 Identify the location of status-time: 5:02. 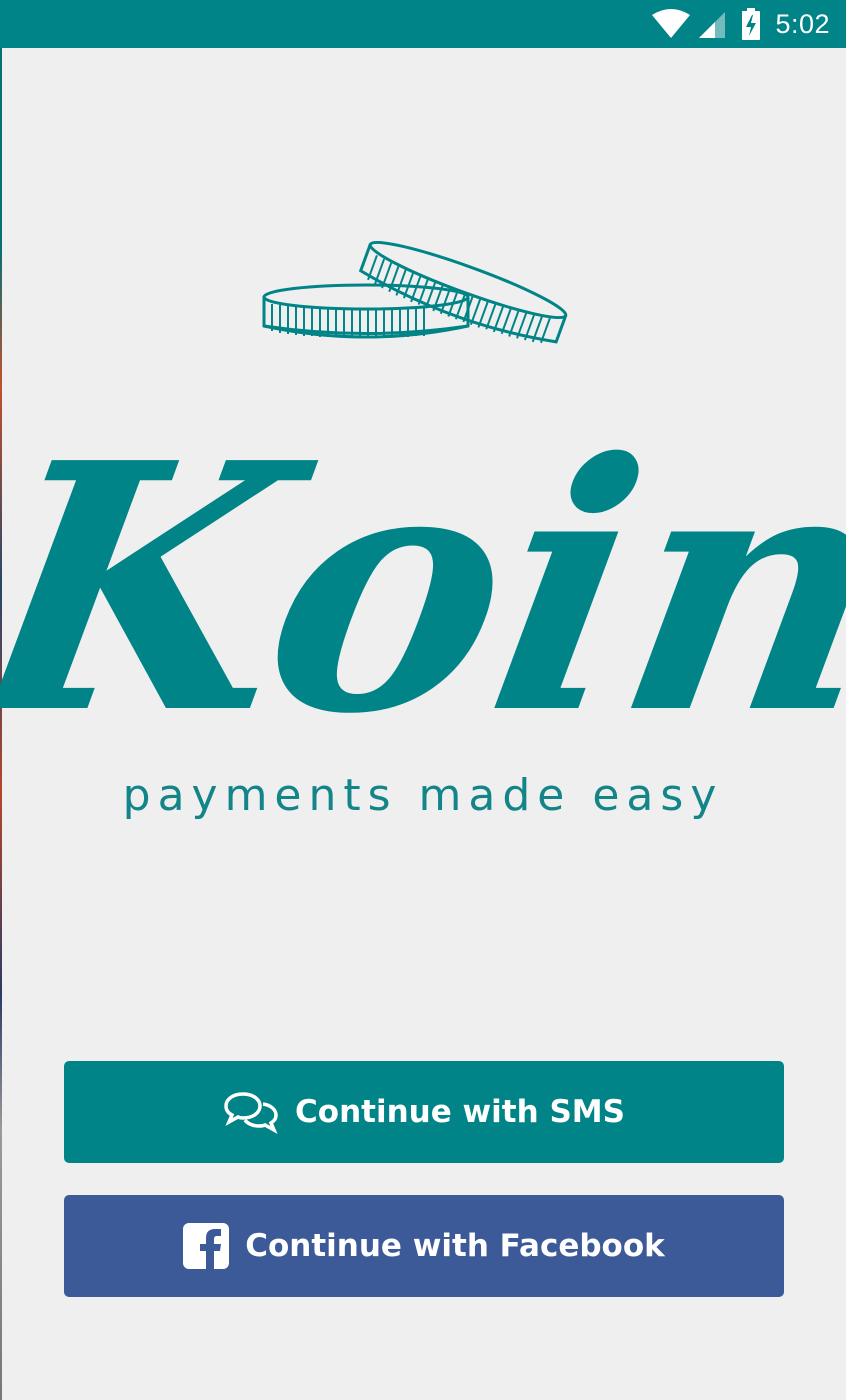
(802, 24).